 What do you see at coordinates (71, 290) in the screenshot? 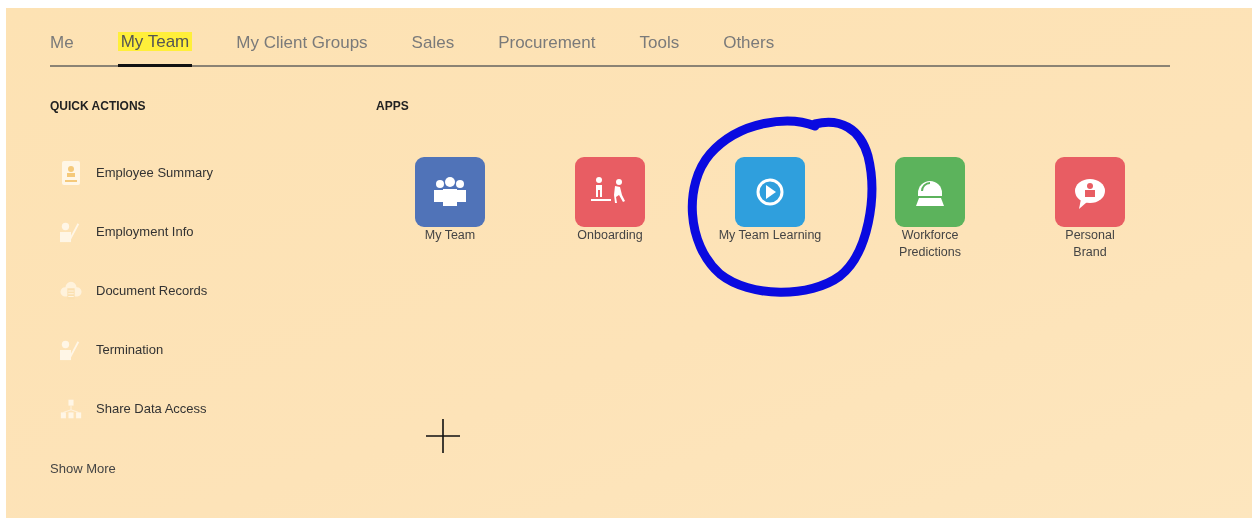
I see `cloud-document-icon` at bounding box center [71, 290].